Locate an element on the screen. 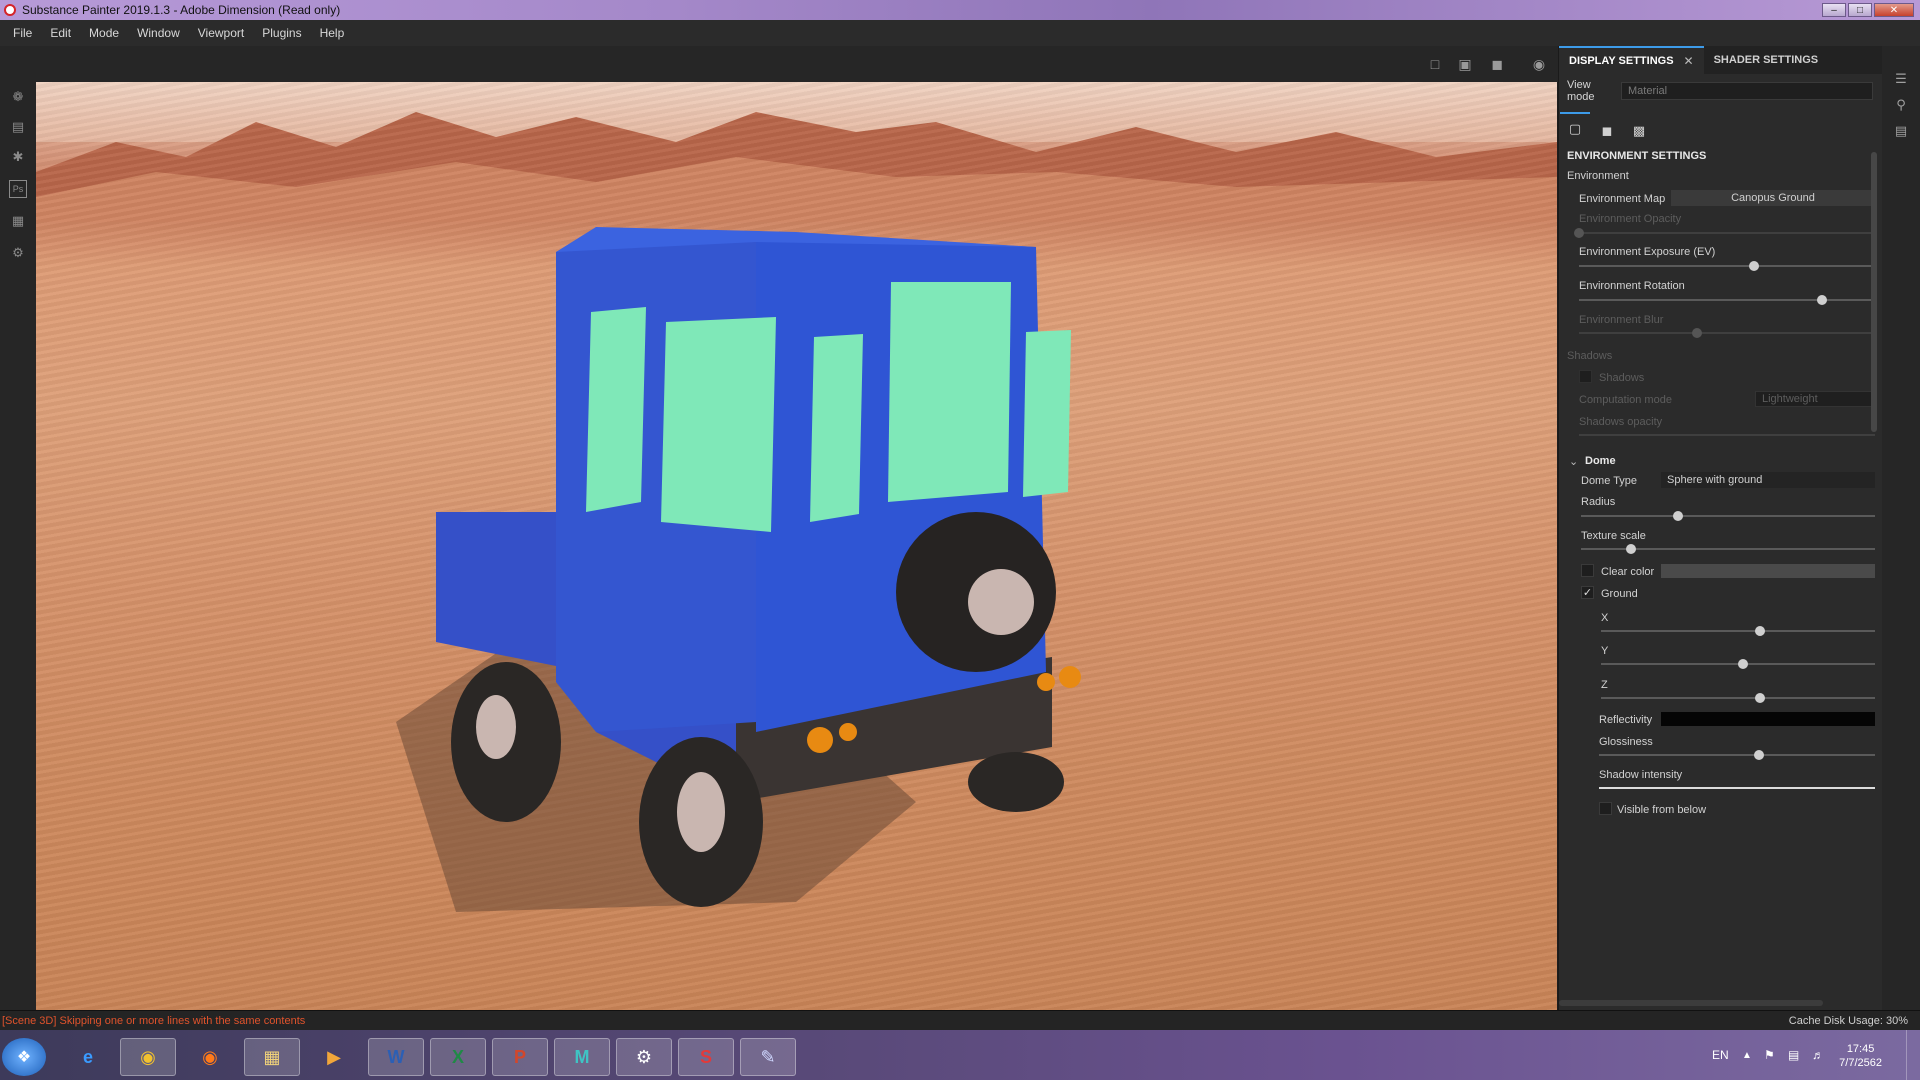 The width and height of the screenshot is (1920, 1080). search-icon: ⚲ is located at coordinates (1901, 105).